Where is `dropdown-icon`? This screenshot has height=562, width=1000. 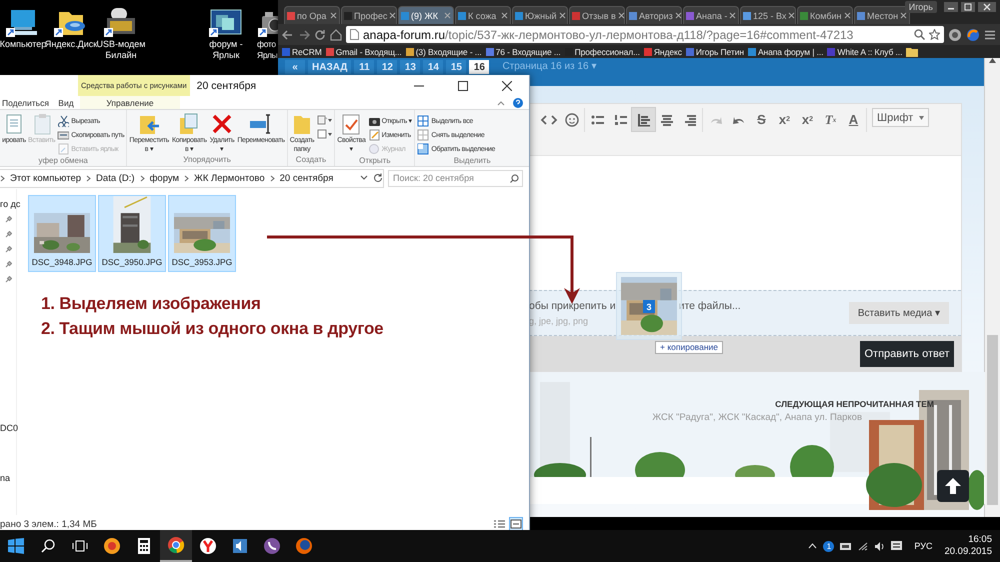
dropdown-icon is located at coordinates (364, 178).